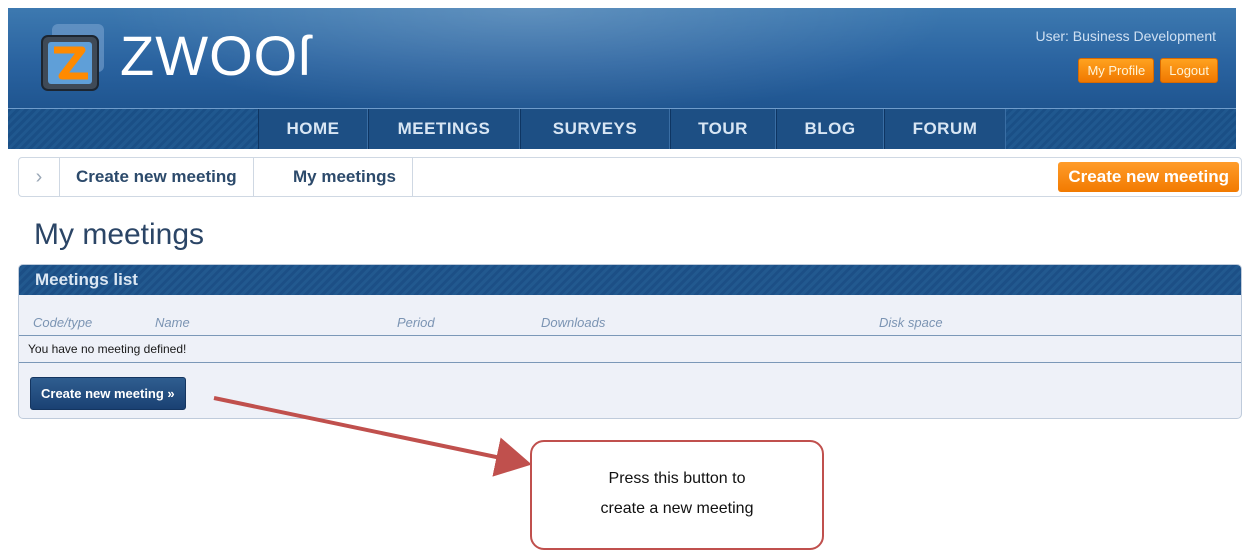  What do you see at coordinates (630, 349) in the screenshot?
I see `empty-message: You have no meeting defined!` at bounding box center [630, 349].